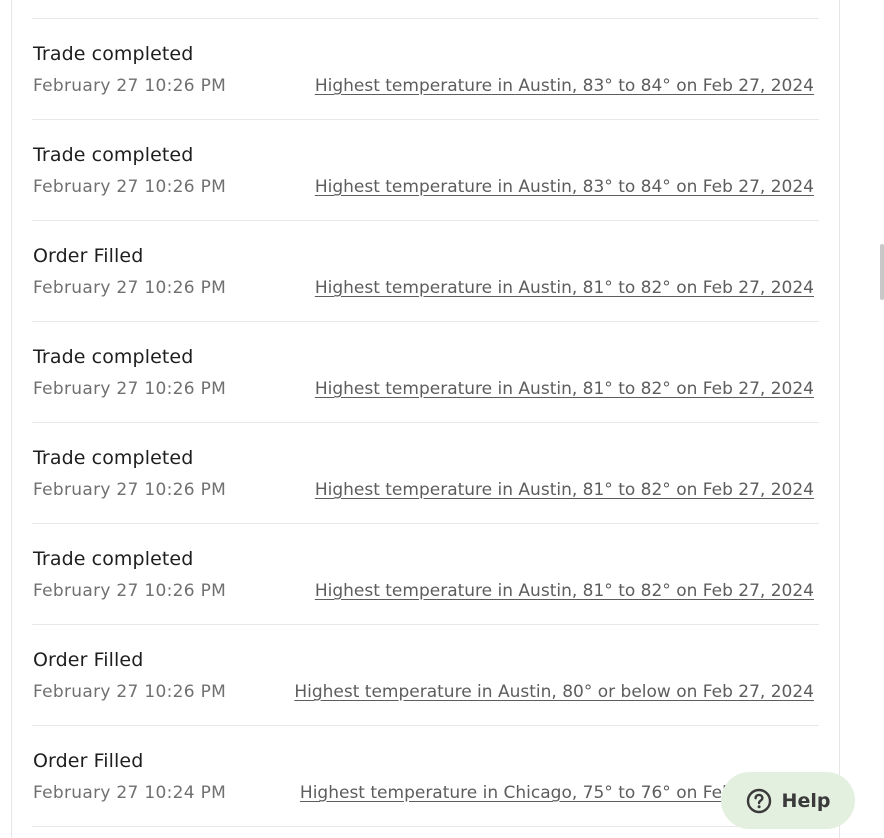 This screenshot has height=838, width=884. Describe the element at coordinates (758, 800) in the screenshot. I see `question-circle-icon` at that location.